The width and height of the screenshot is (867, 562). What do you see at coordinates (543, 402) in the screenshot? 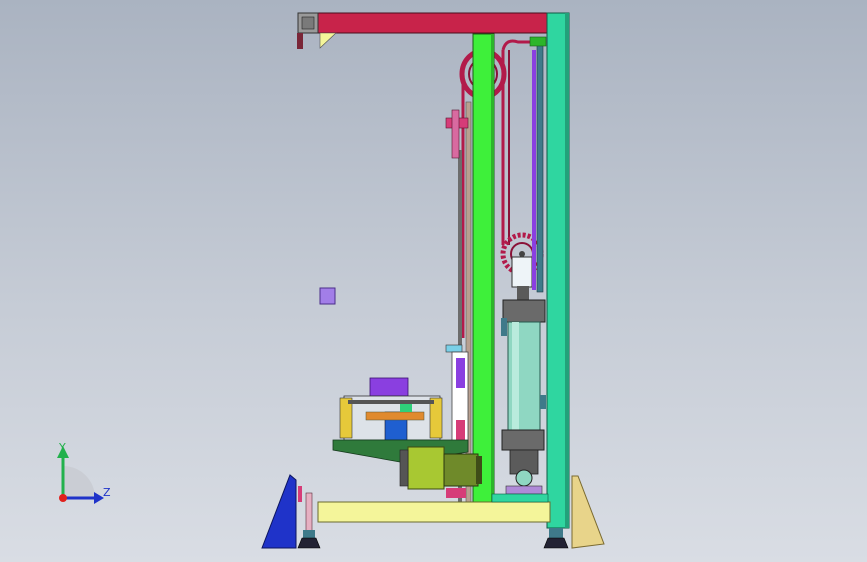
I see `cylinder-side-bolt-a` at bounding box center [543, 402].